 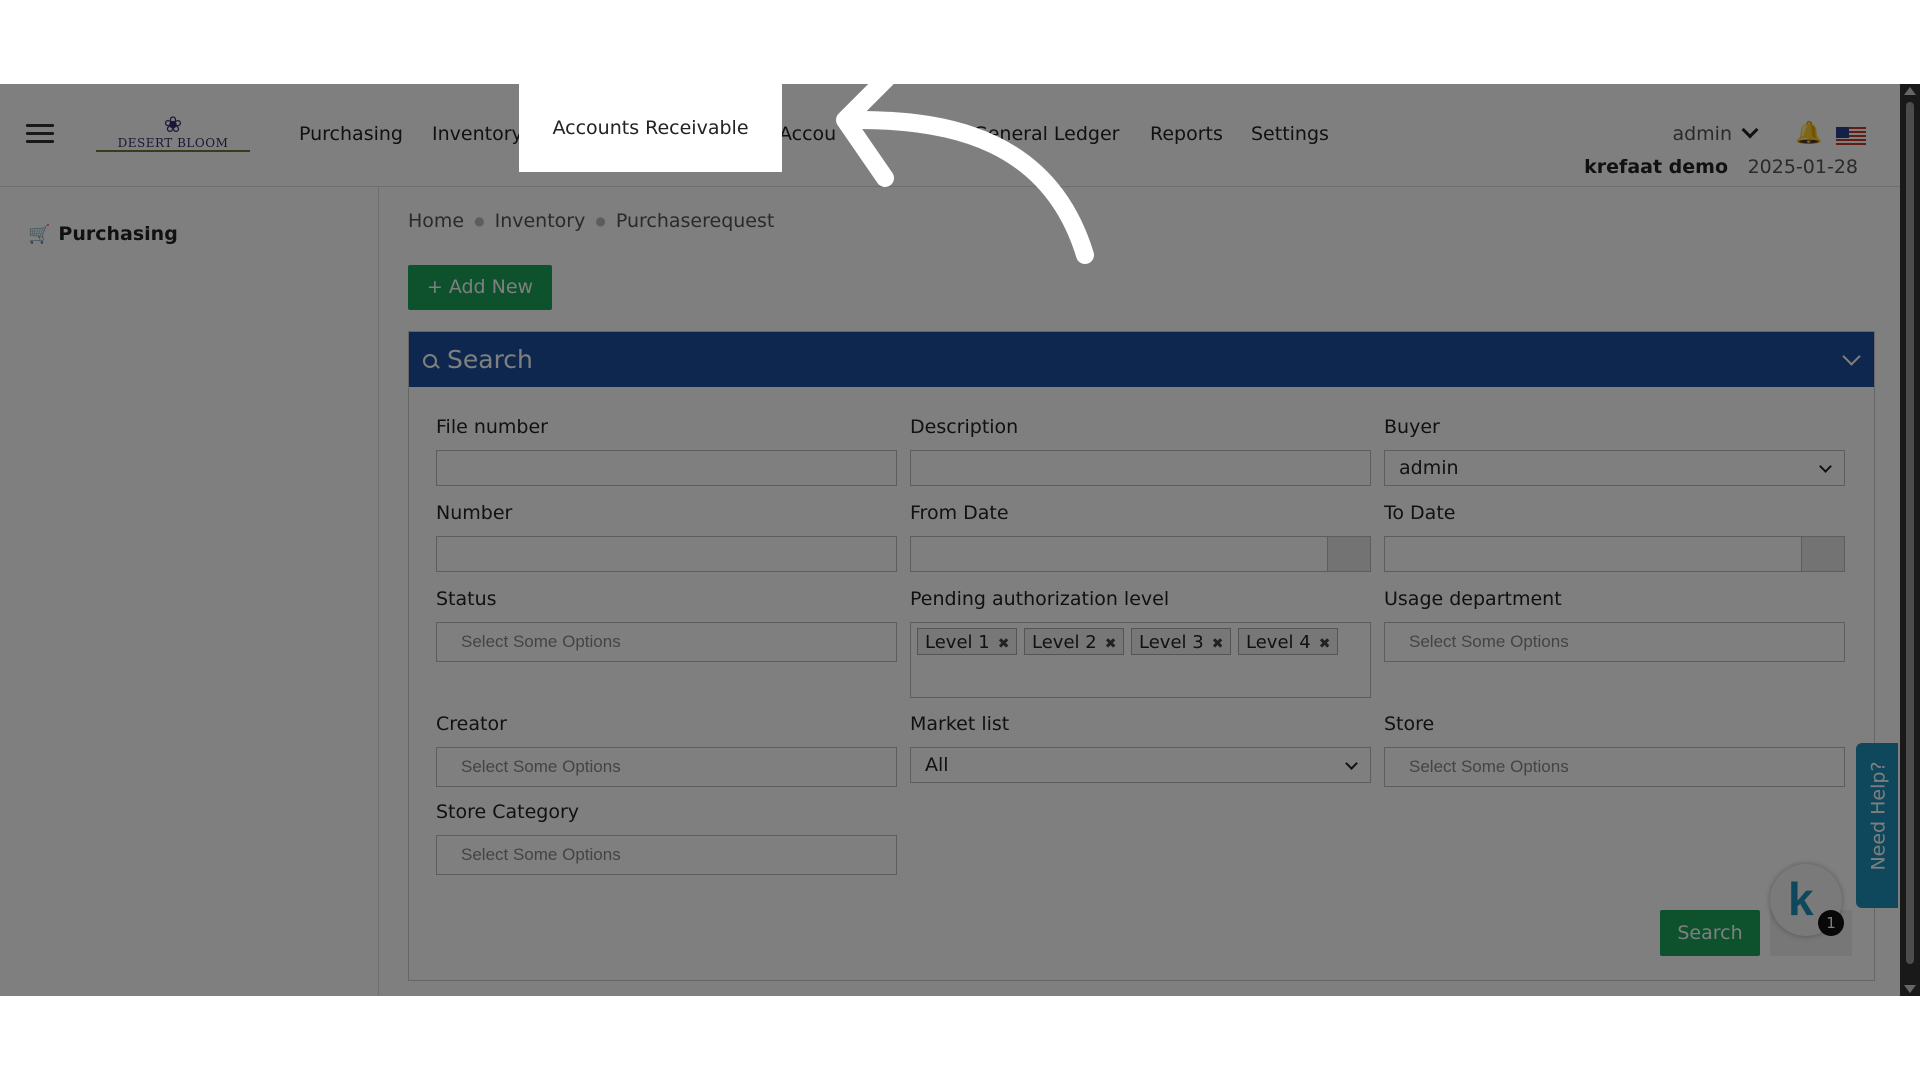 I want to click on cart-icon: 🛒, so click(x=39, y=234).